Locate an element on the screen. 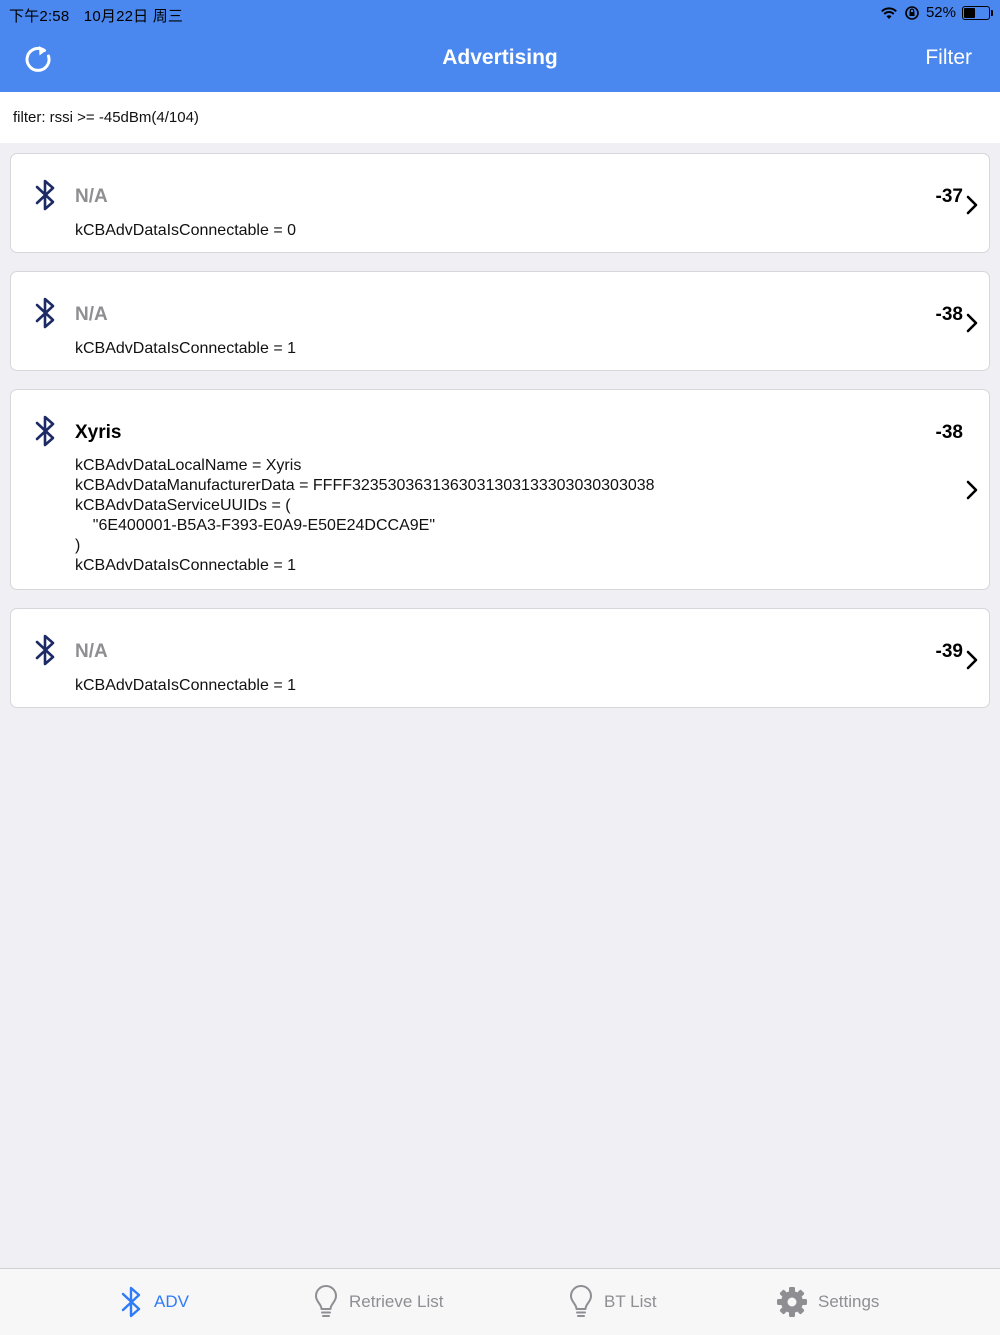 The height and width of the screenshot is (1335, 1000). page-title: Advertising is located at coordinates (500, 57).